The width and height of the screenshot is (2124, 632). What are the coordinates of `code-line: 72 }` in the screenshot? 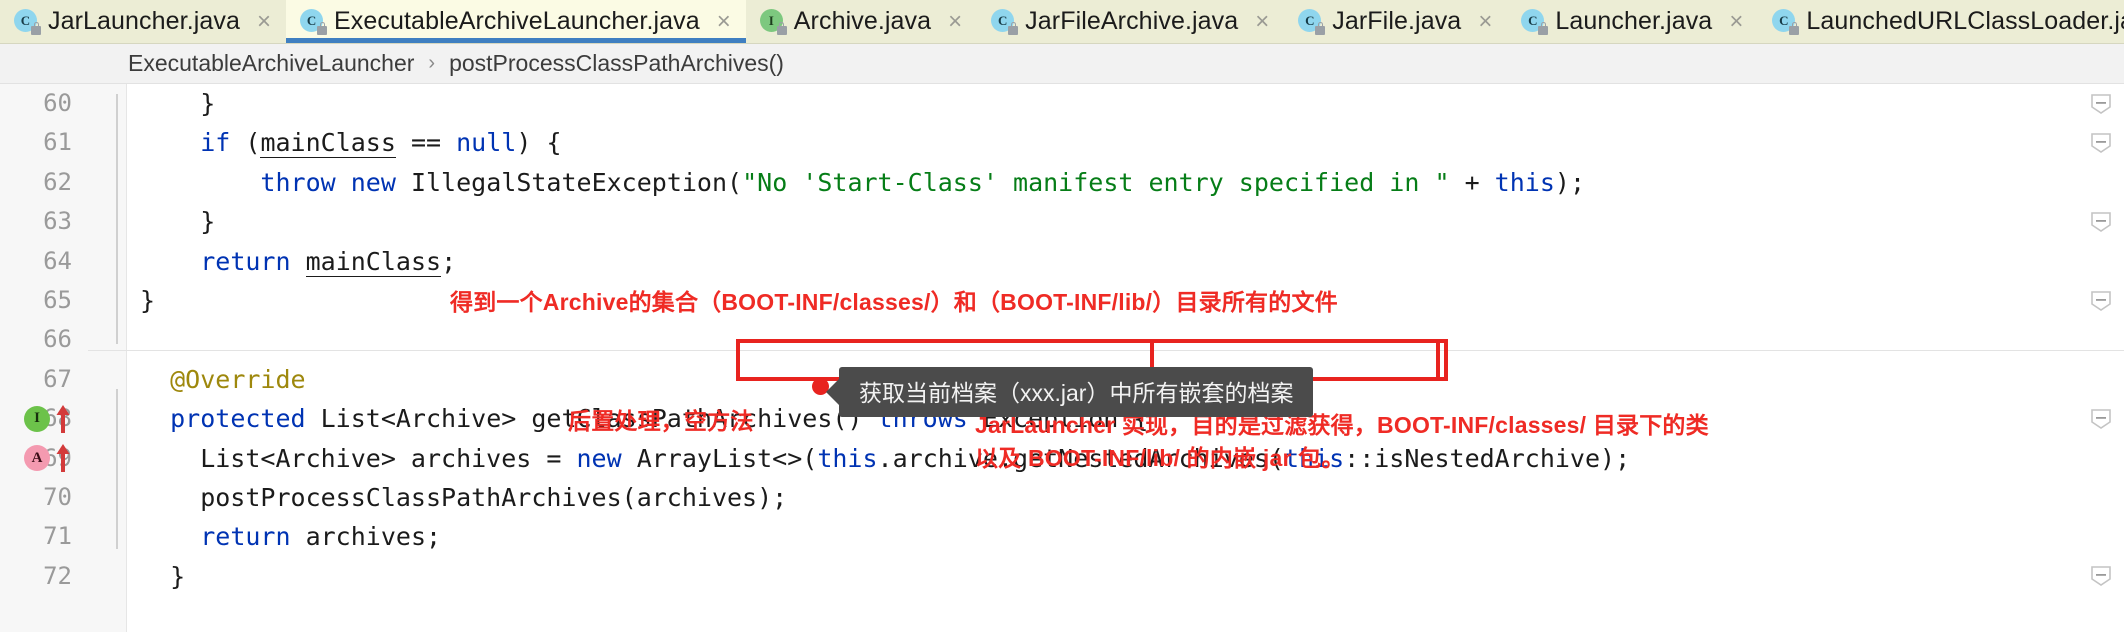 It's located at (1062, 576).